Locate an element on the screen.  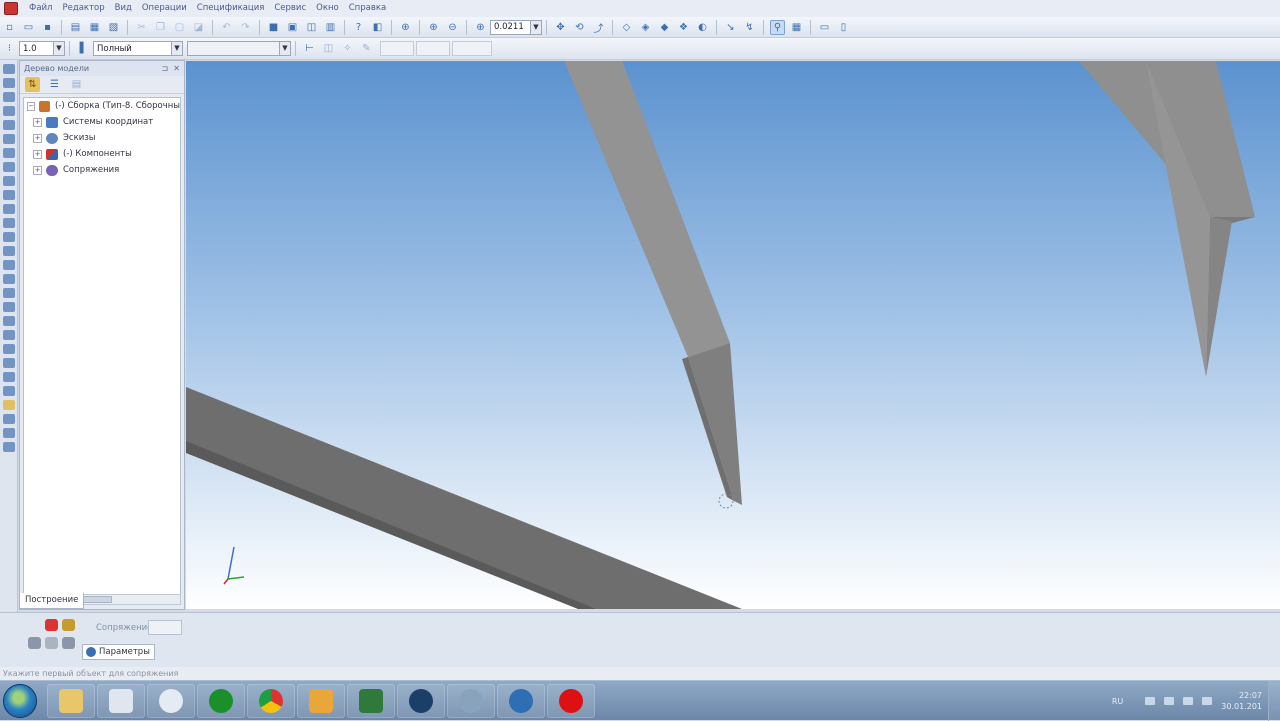
tray-arrow-icon is located at coordinates (1150, 701).